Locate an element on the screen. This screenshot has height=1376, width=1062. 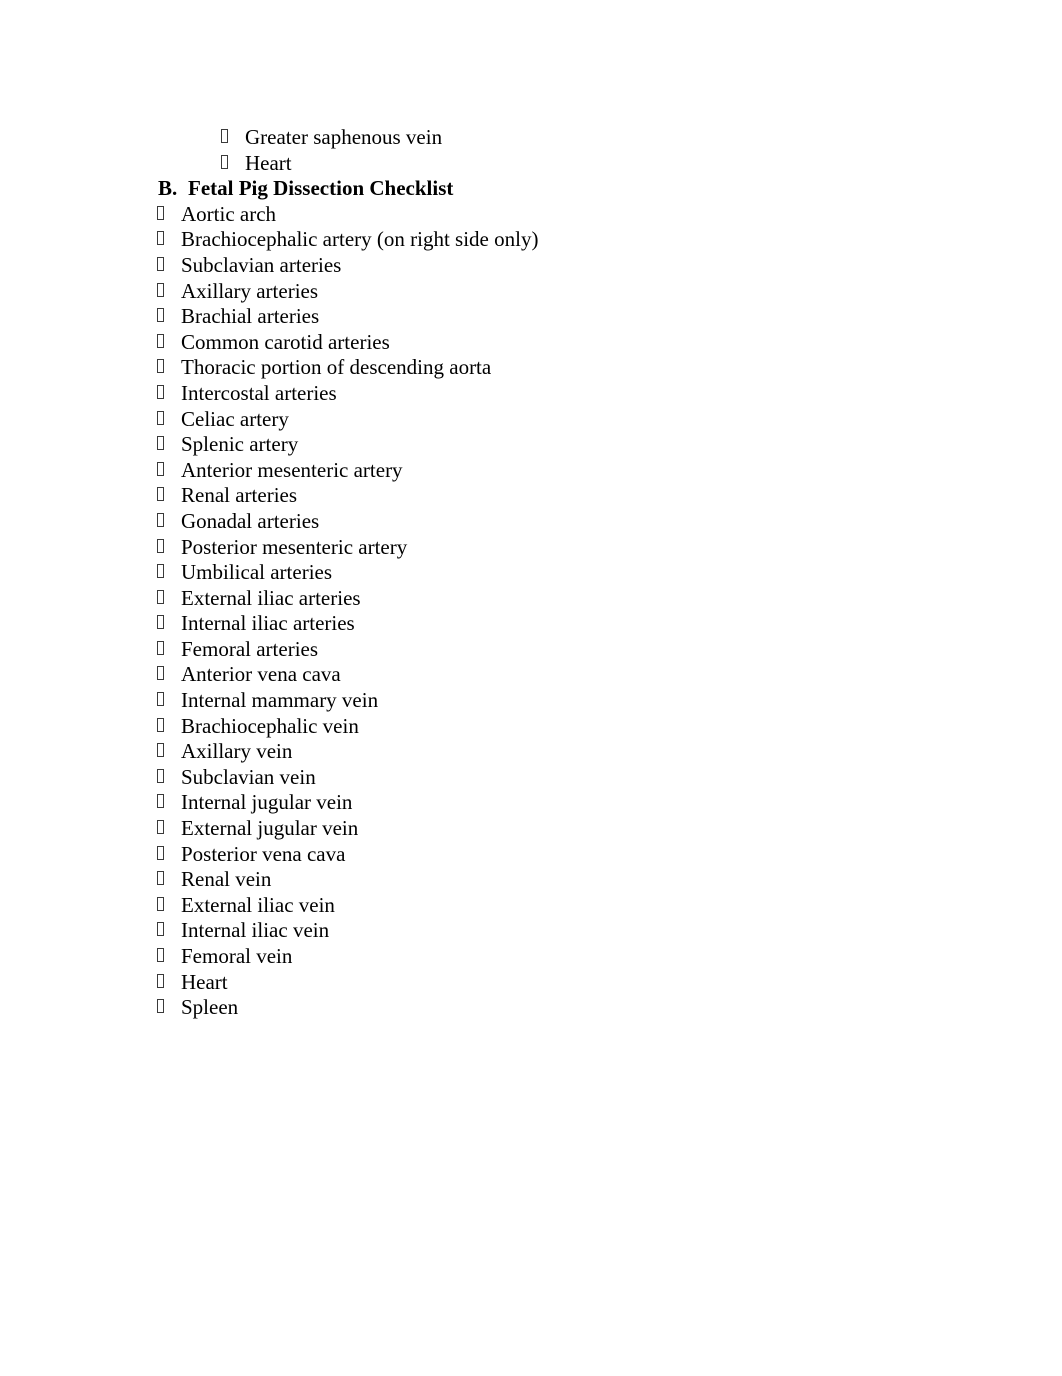
list-item: Brachiocephalic vein is located at coordinates (531, 727).